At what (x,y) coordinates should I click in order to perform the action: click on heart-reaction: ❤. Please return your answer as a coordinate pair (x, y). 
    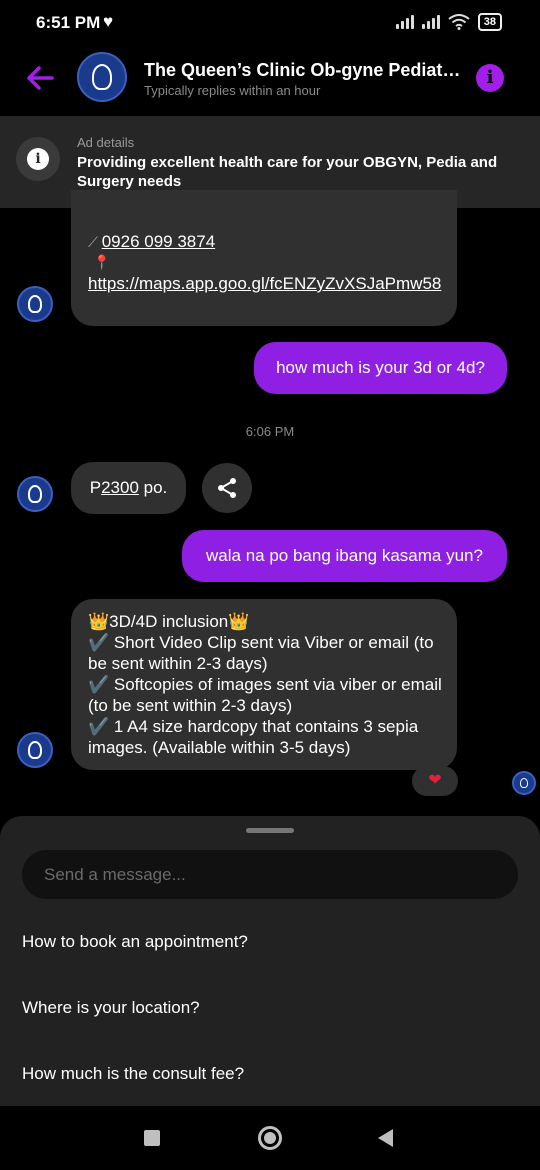
    Looking at the image, I should click on (435, 781).